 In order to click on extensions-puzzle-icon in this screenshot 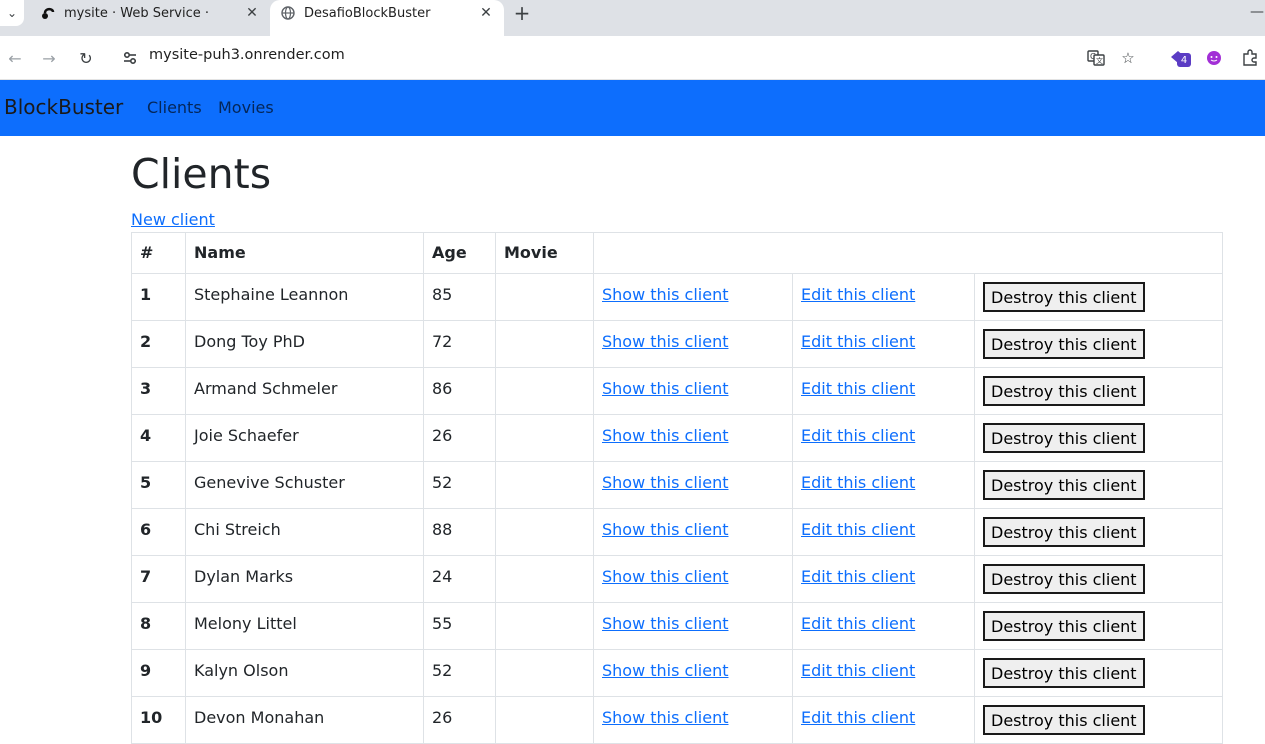, I will do `click(1250, 58)`.